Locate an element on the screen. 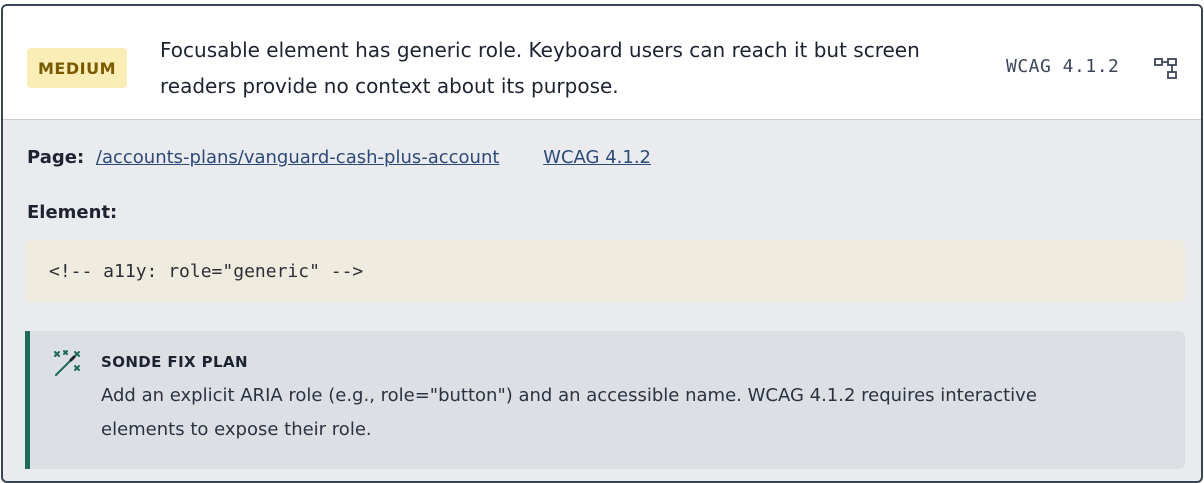 This screenshot has height=483, width=1204. element-code: <!-- a11y: role="generic" --> is located at coordinates (605, 271).